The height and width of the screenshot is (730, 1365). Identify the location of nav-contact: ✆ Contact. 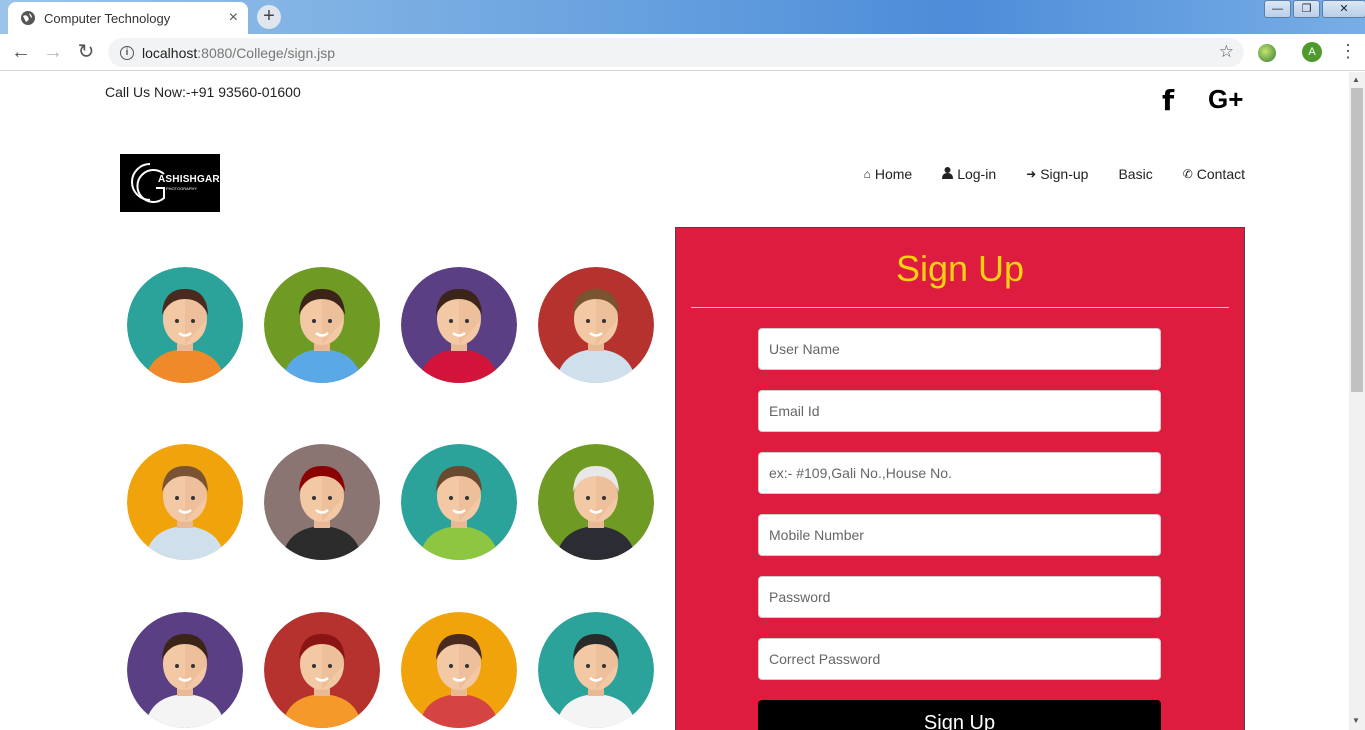
(1214, 174).